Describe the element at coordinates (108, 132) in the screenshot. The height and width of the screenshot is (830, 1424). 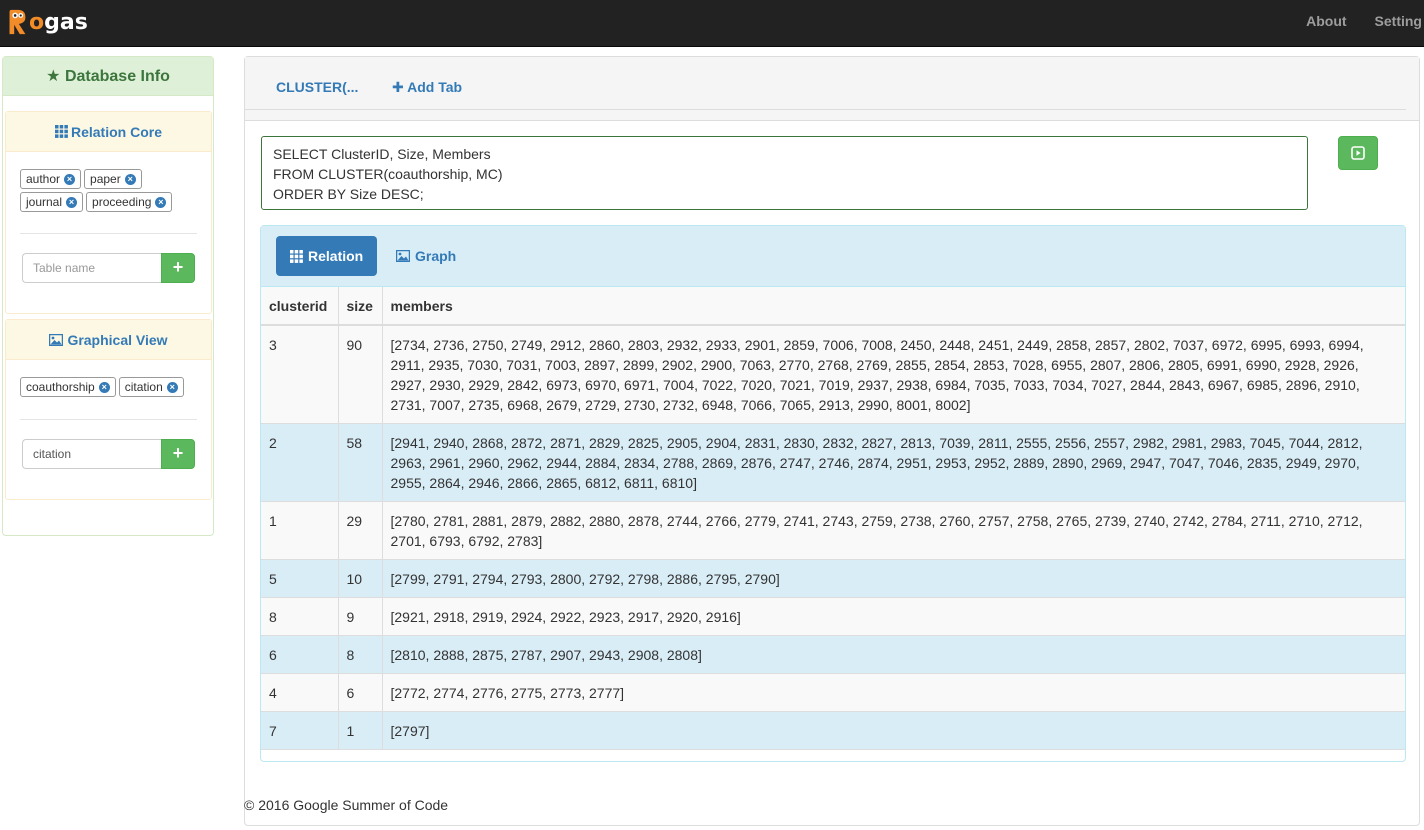
I see `relation-core-heading: Relation Core` at that location.